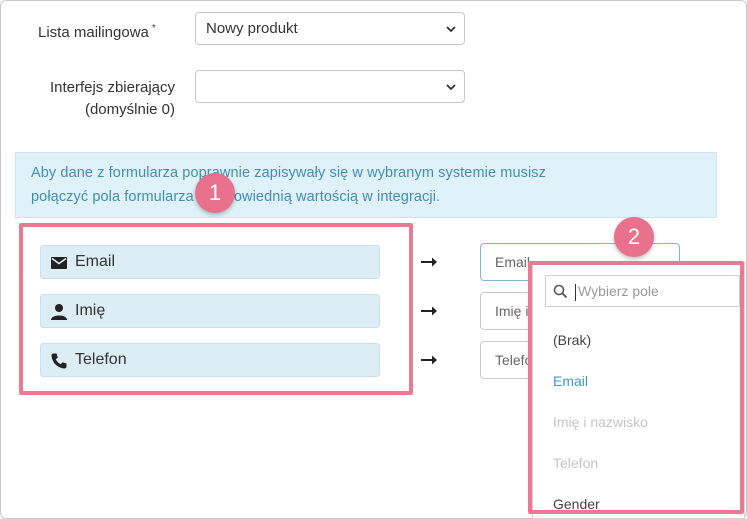 This screenshot has height=519, width=747. What do you see at coordinates (215, 193) in the screenshot?
I see `step-badge-1: 1` at bounding box center [215, 193].